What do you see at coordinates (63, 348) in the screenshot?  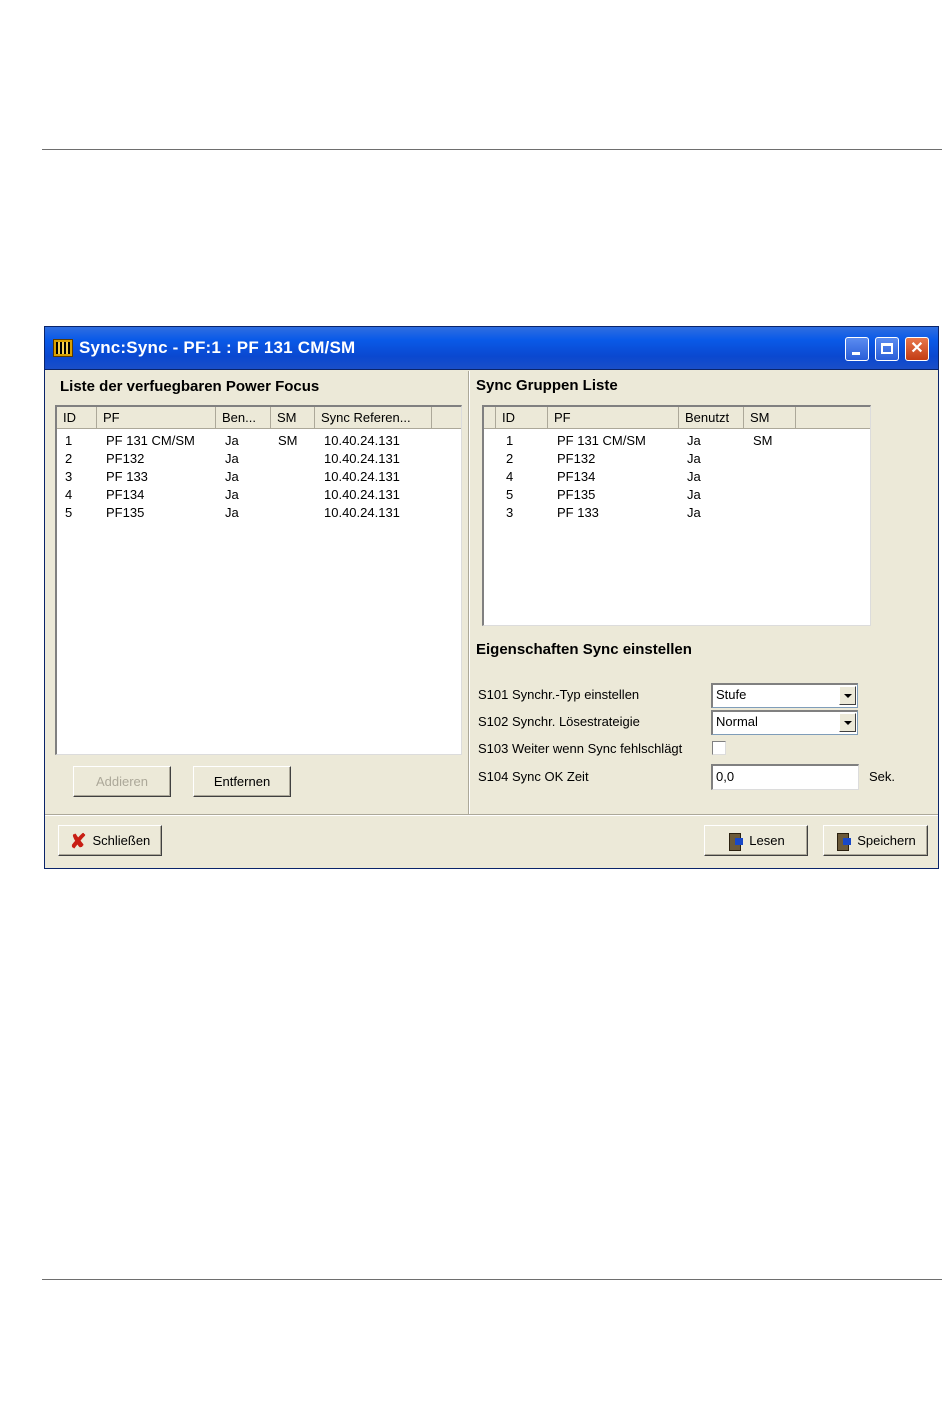 I see `app-icon` at bounding box center [63, 348].